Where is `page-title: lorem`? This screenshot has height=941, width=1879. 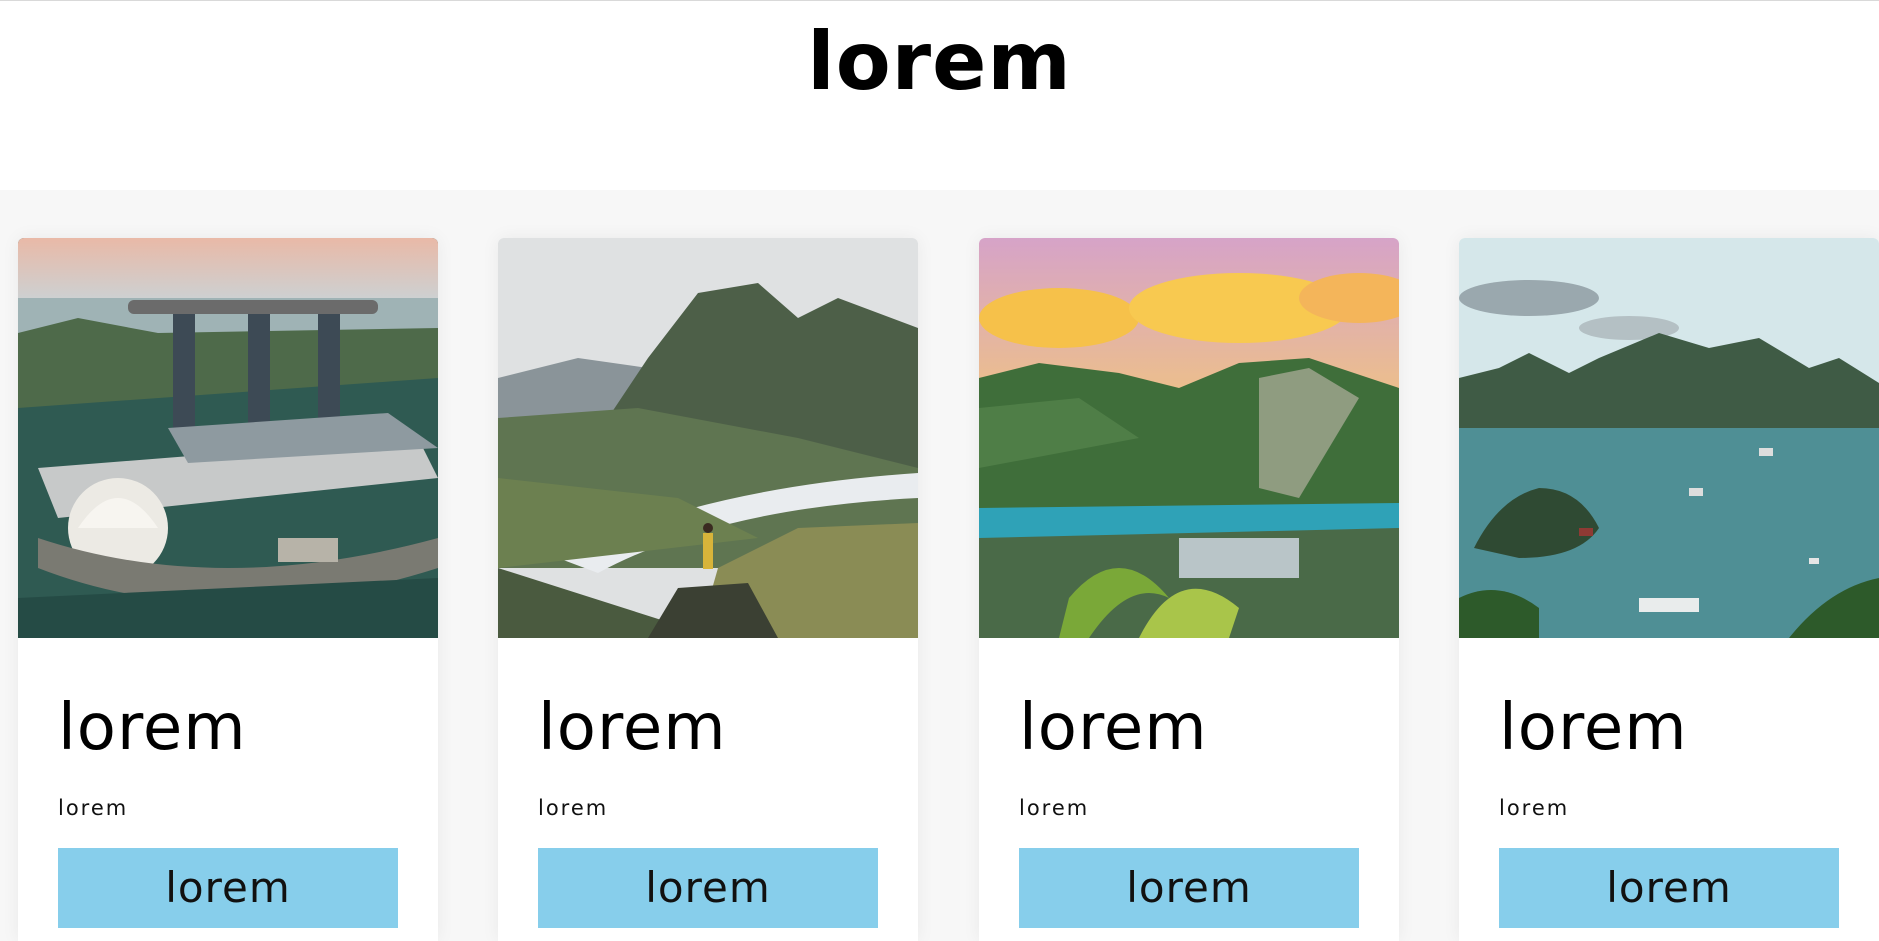 page-title: lorem is located at coordinates (939, 61).